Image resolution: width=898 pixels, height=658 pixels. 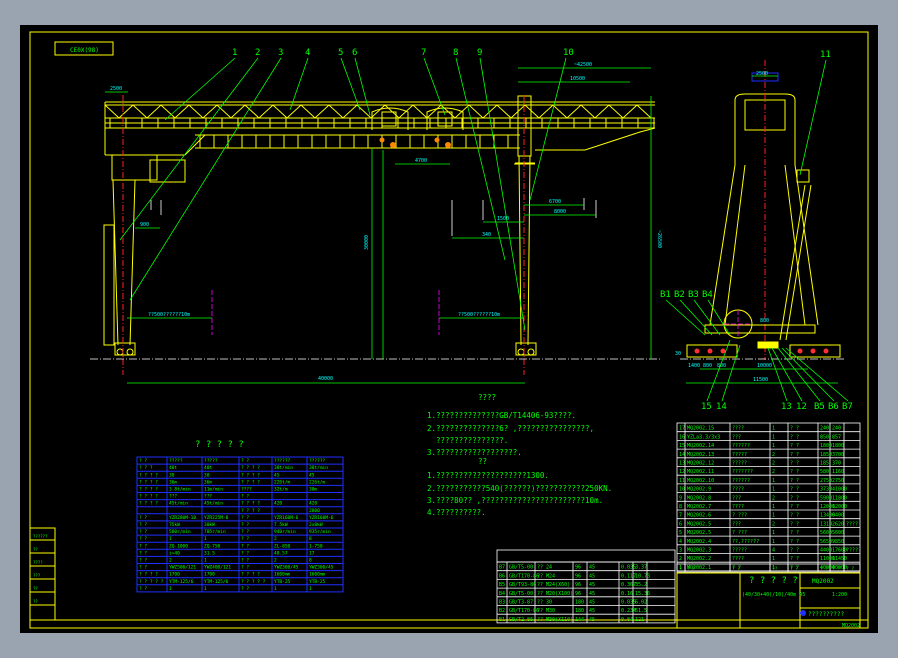 What do you see at coordinates (680, 542) in the screenshot?
I see `table-cell: 4` at bounding box center [680, 542].